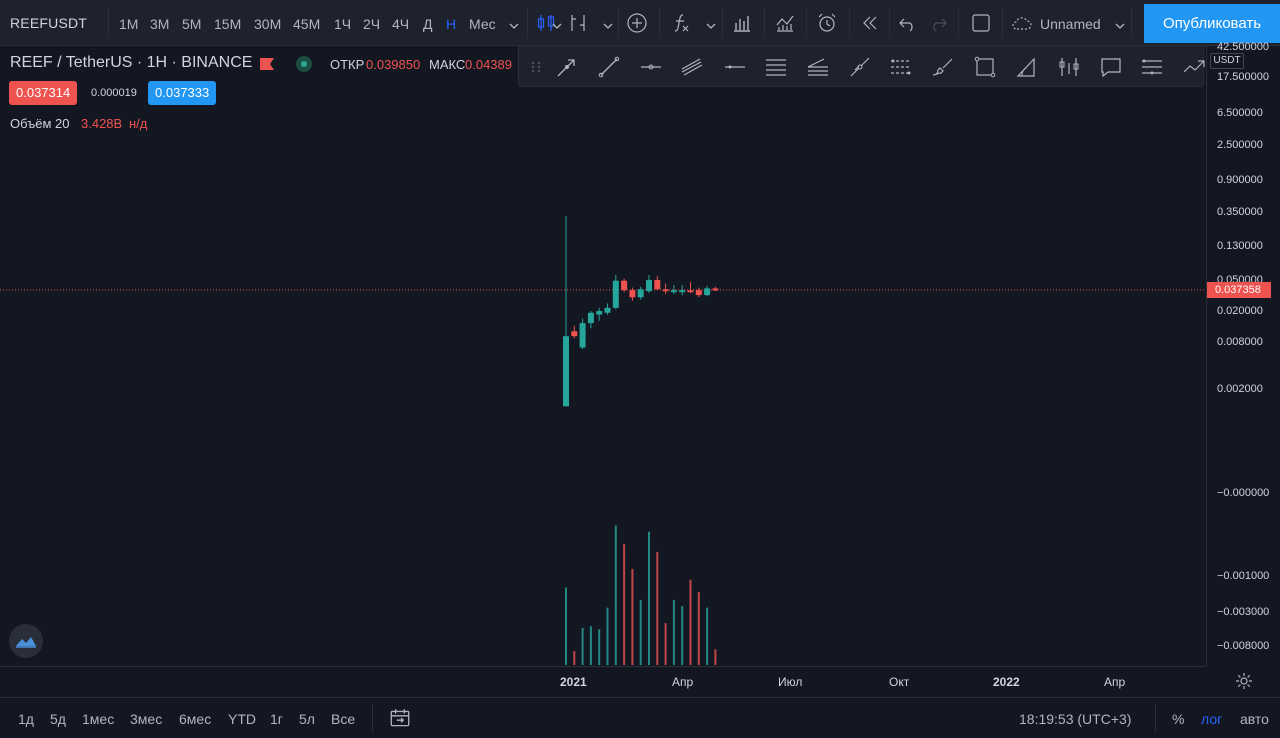 The width and height of the screenshot is (1280, 738). What do you see at coordinates (347, 64) in the screenshot?
I see `open-label: ОТКР` at bounding box center [347, 64].